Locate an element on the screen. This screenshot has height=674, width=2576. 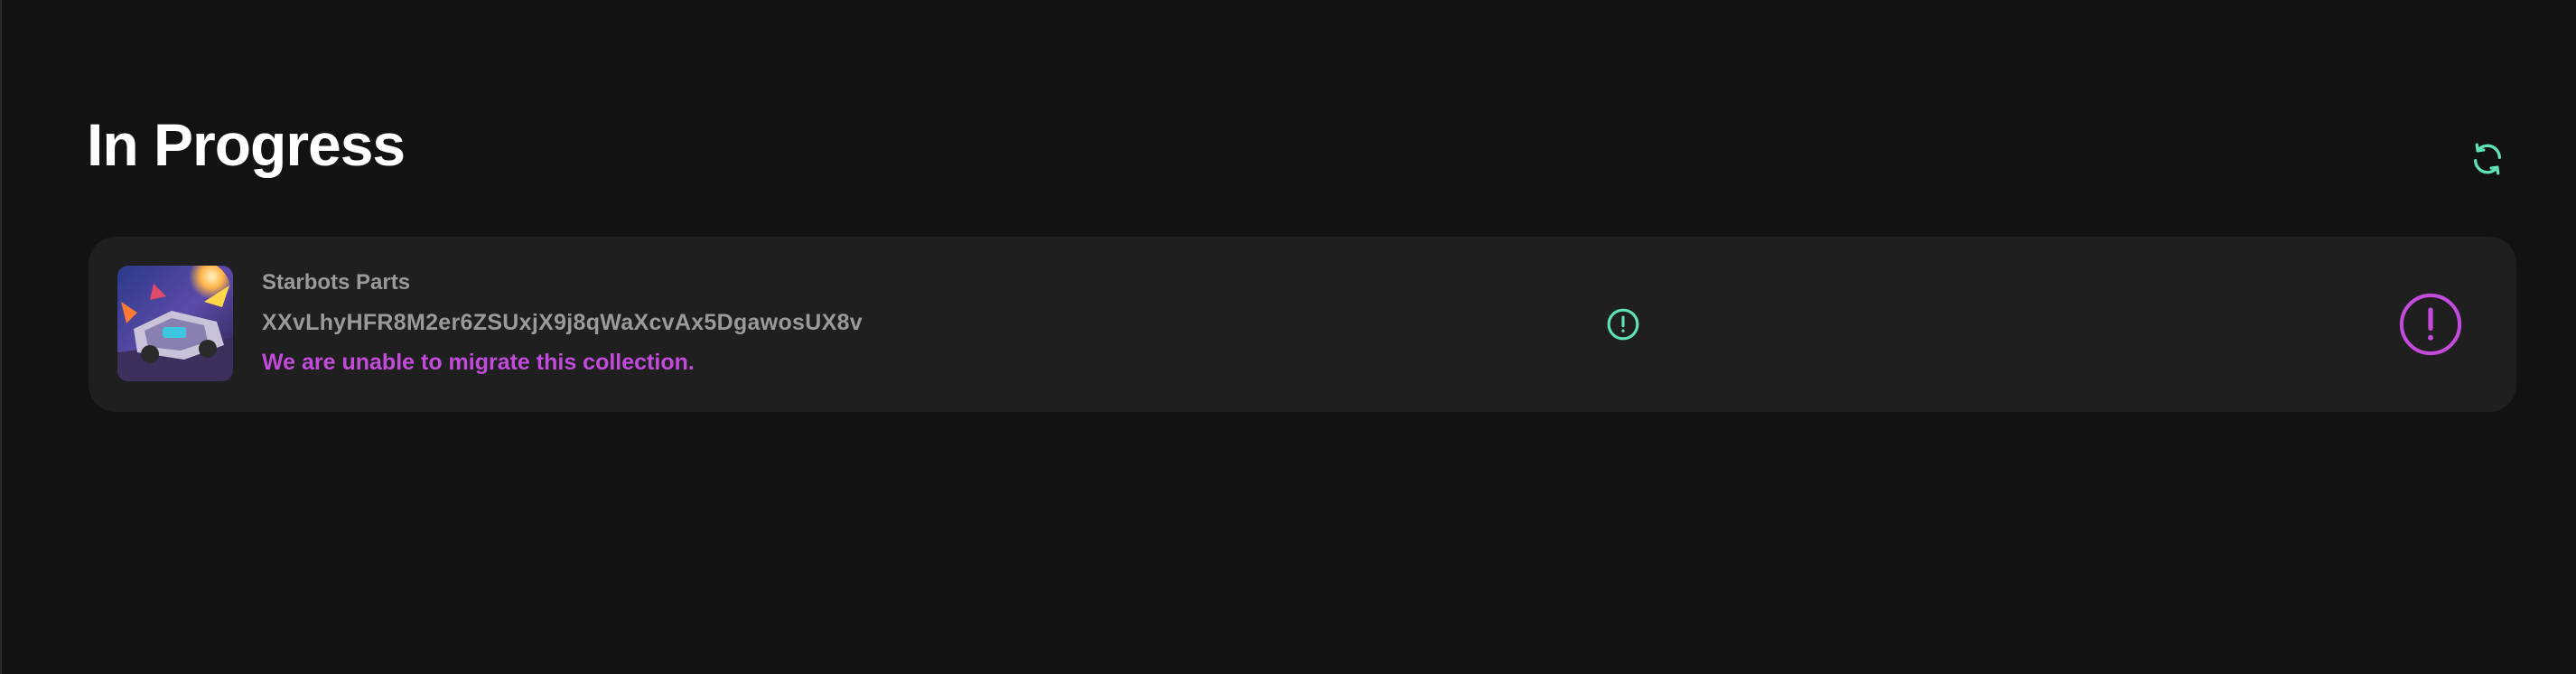
collection-thumbnail is located at coordinates (175, 323).